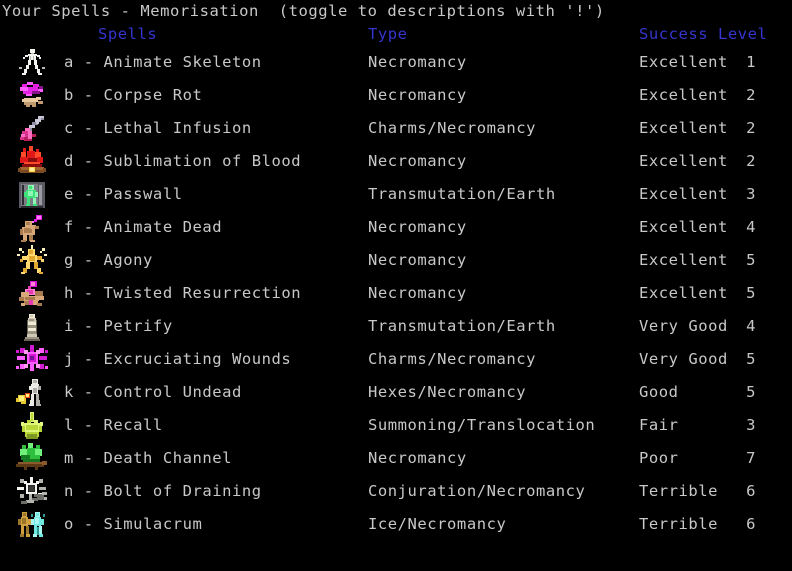 Image resolution: width=792 pixels, height=571 pixels. I want to click on twisted-resurrection-icon, so click(32, 294).